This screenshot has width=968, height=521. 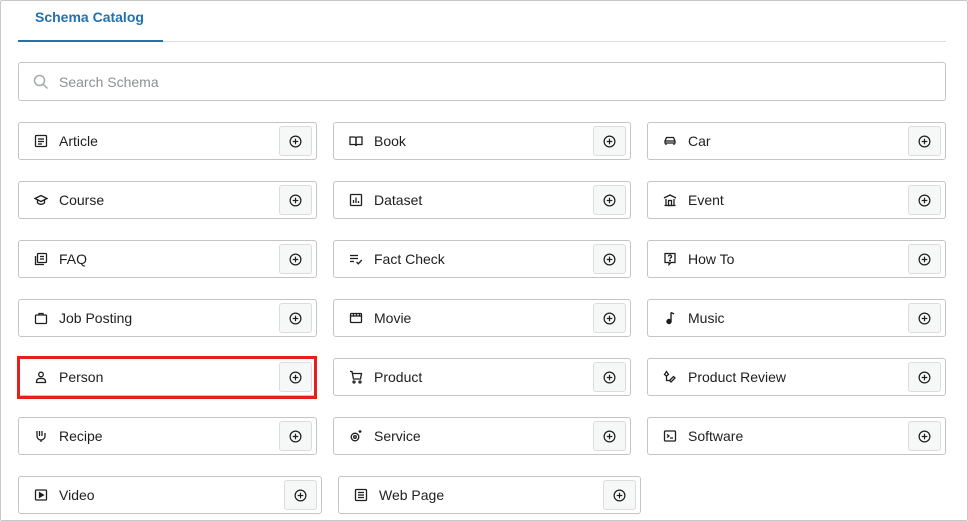 I want to click on chef-hand-icon, so click(x=41, y=436).